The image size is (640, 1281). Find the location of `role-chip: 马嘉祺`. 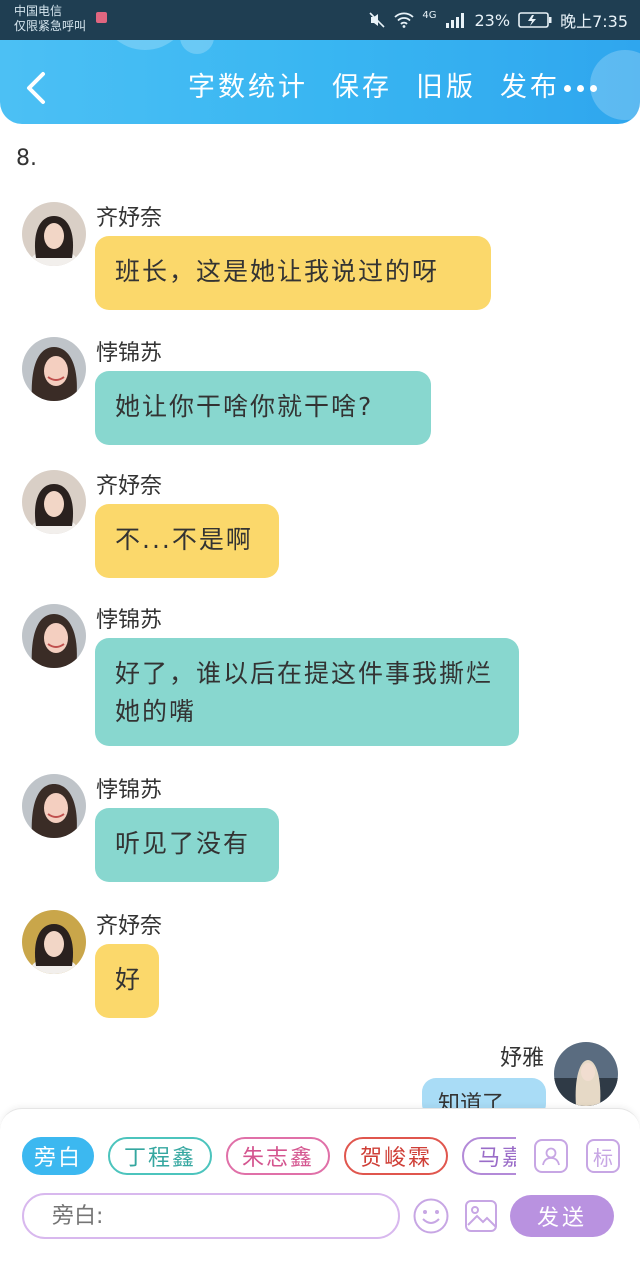

role-chip: 马嘉祺 is located at coordinates (489, 1156).